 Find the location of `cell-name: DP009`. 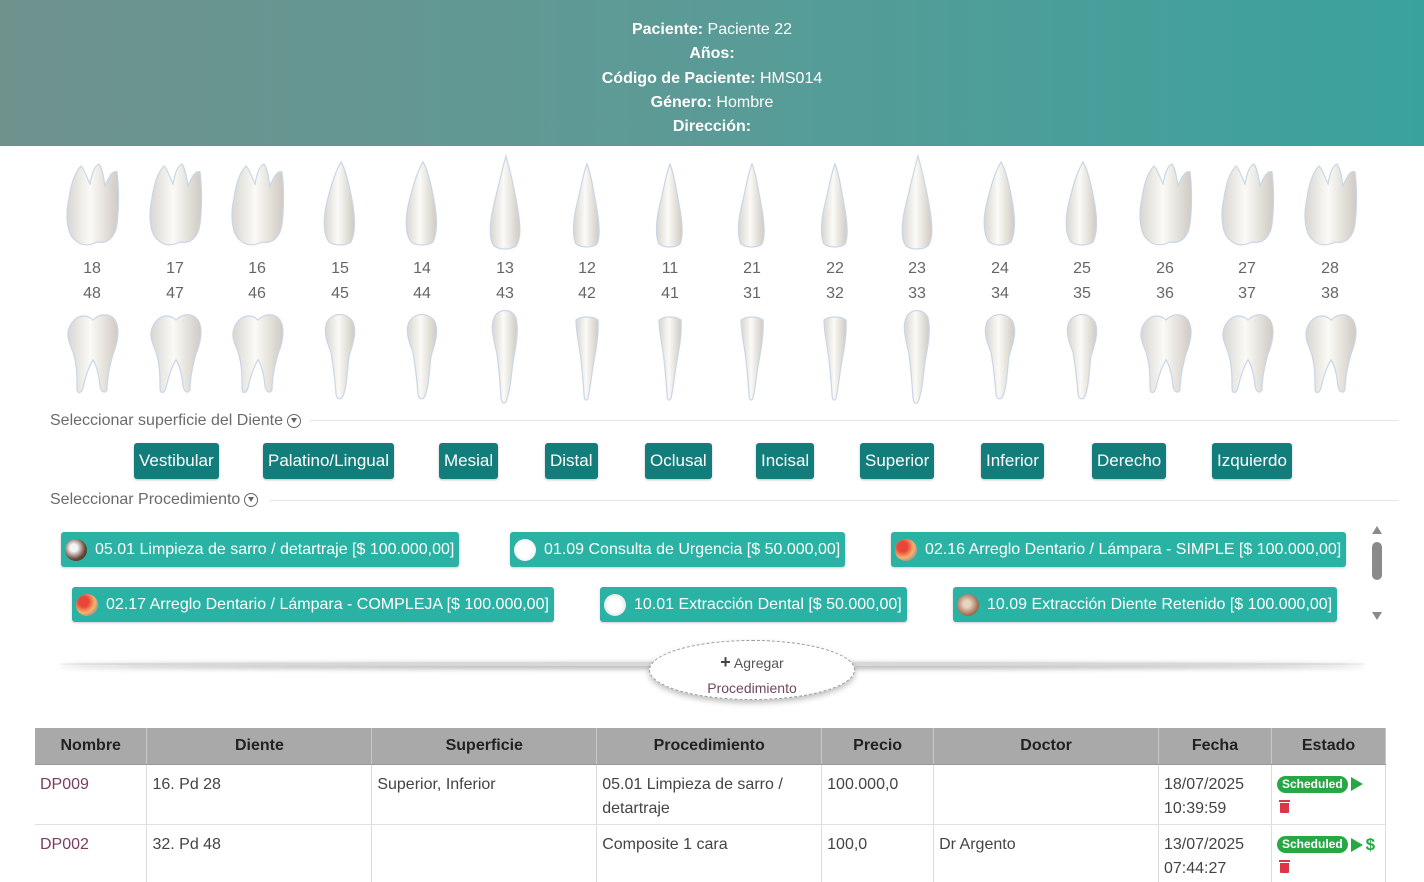

cell-name: DP009 is located at coordinates (91, 794).